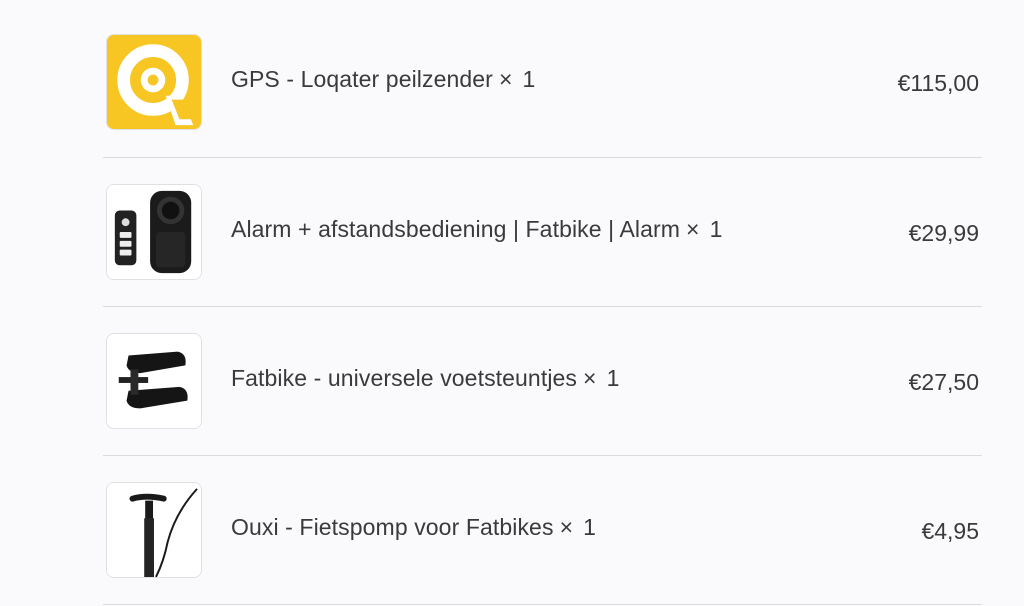 The width and height of the screenshot is (1024, 606). What do you see at coordinates (392, 527) in the screenshot?
I see `product-name: Ouxi - Fietspomp voor Fatbikes` at bounding box center [392, 527].